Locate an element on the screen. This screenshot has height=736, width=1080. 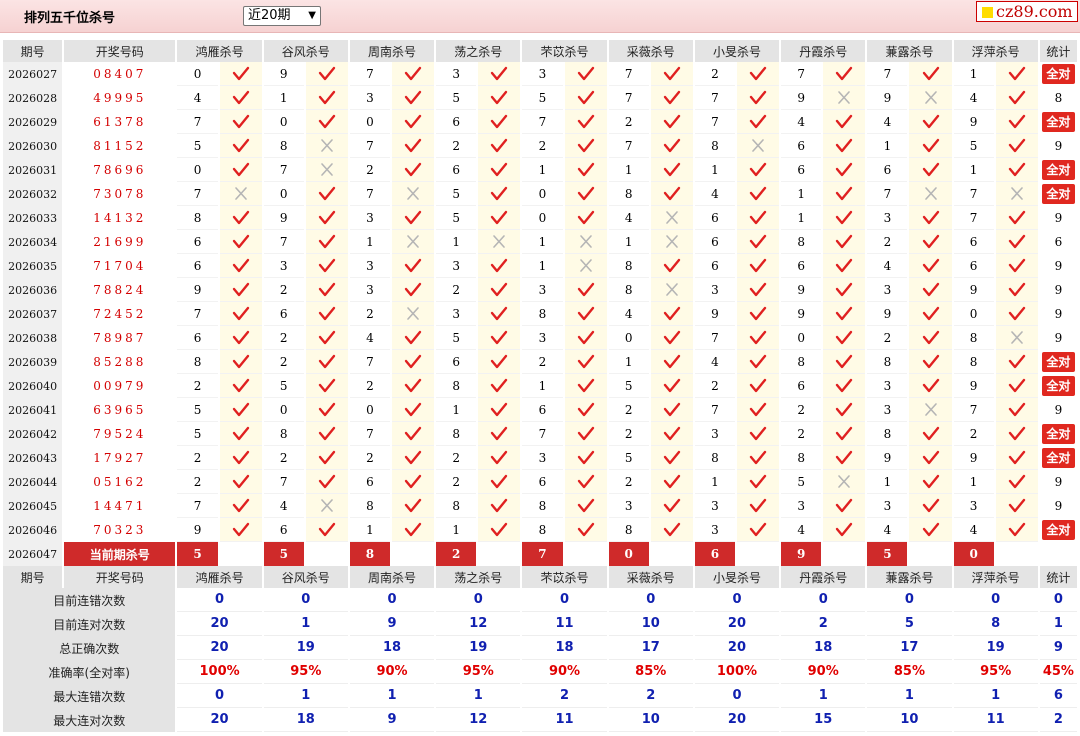
period-select: 近20期 ▼ is located at coordinates (282, 16).